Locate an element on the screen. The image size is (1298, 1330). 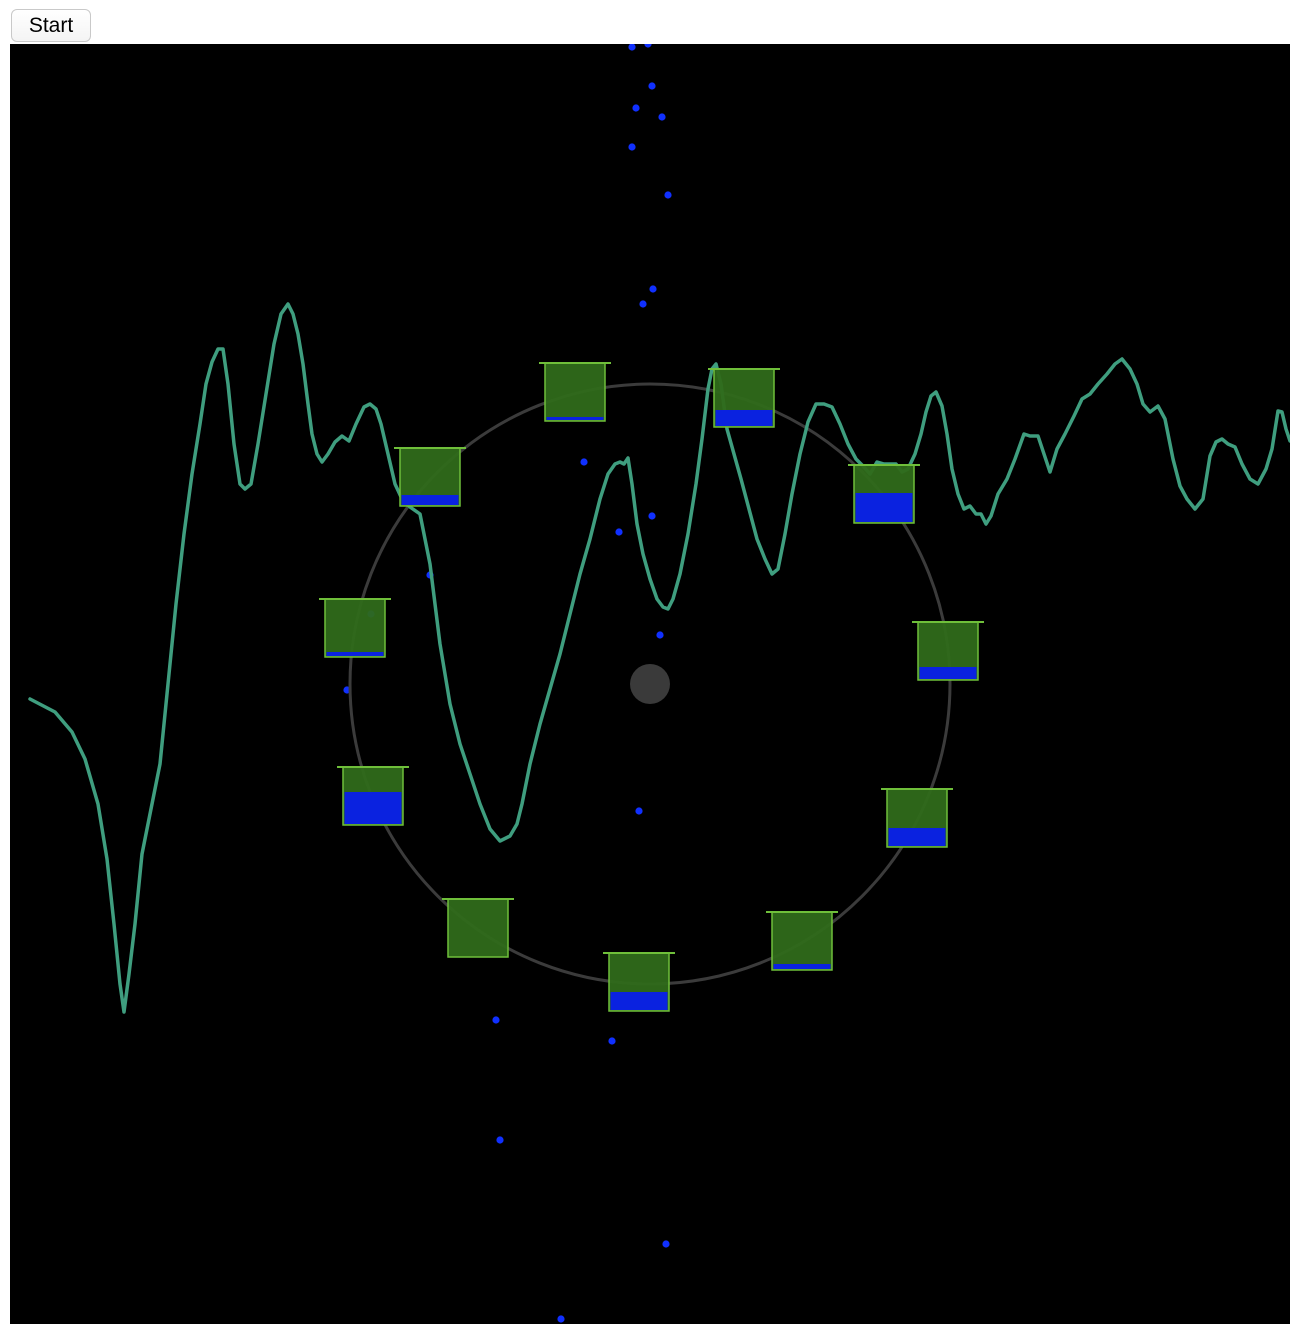
wheel-hub is located at coordinates (650, 684).